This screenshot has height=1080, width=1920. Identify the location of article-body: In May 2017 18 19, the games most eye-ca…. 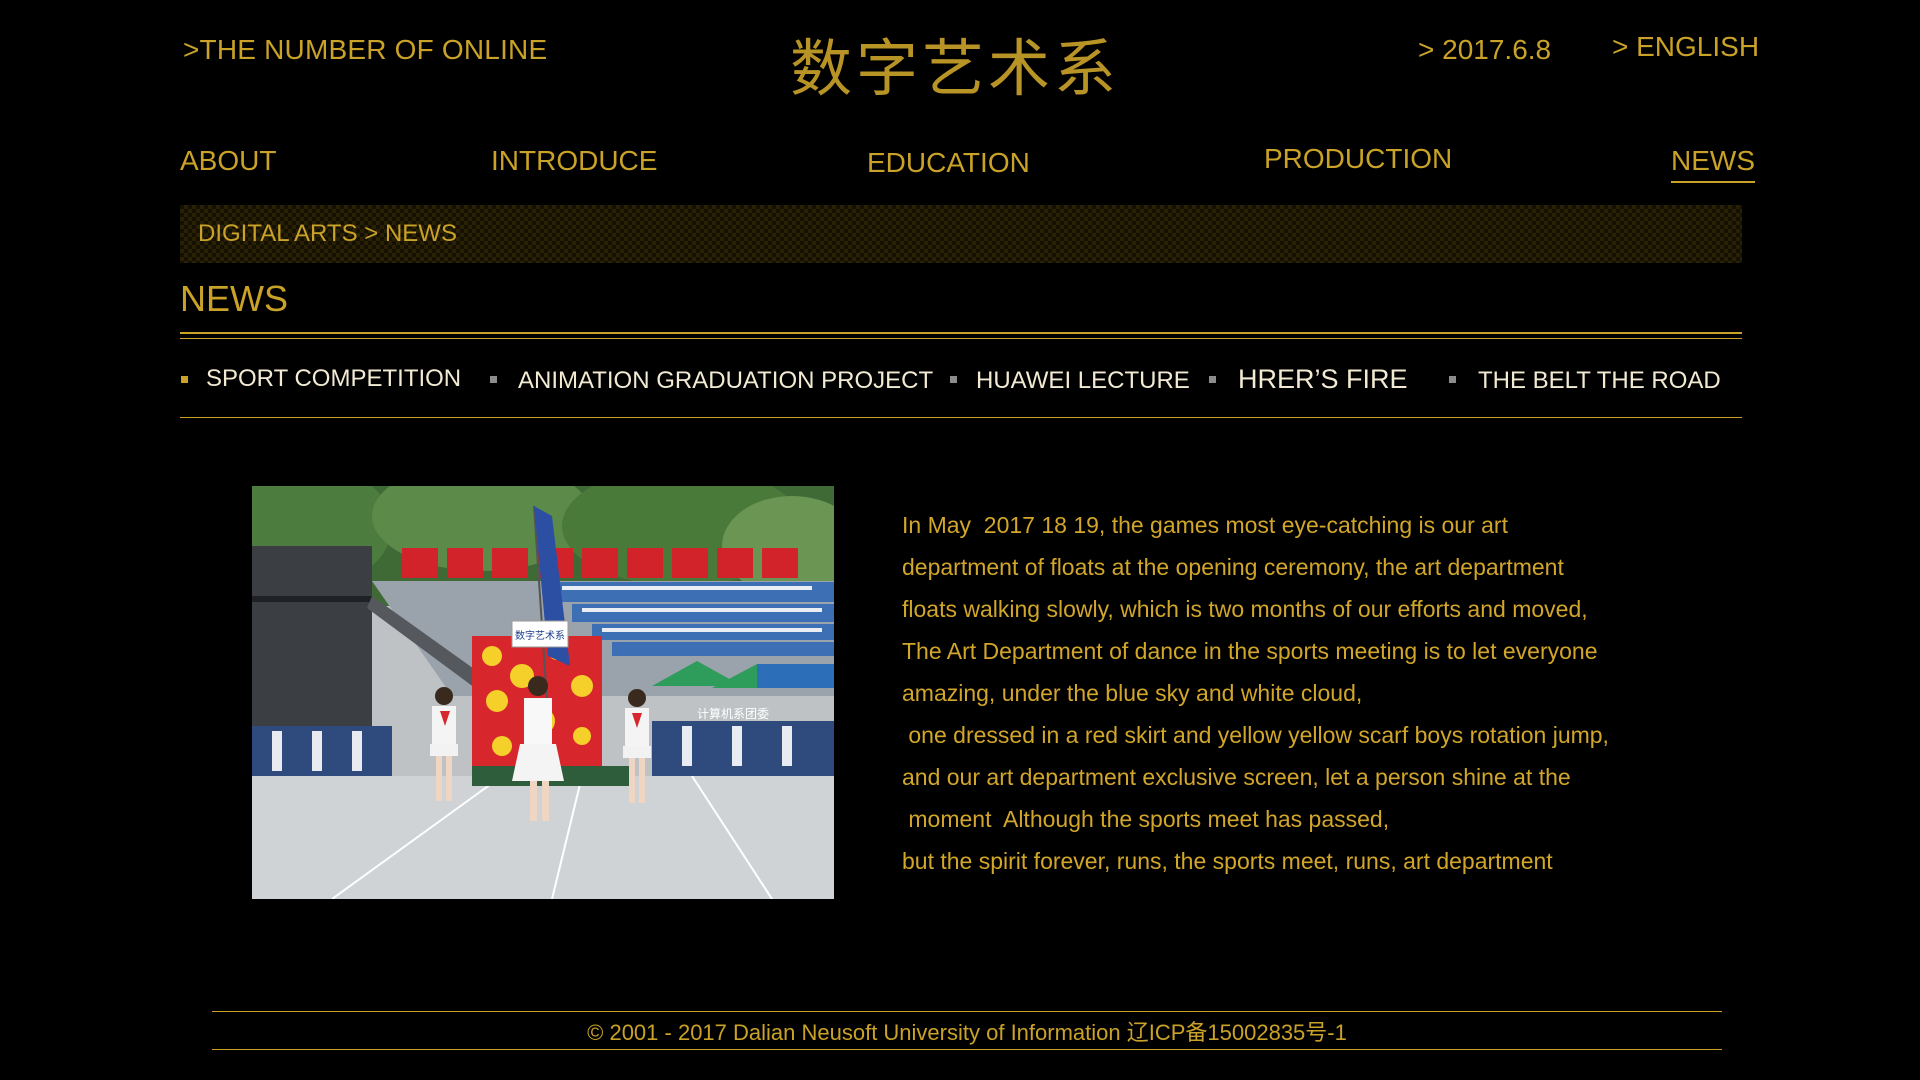
(1312, 693).